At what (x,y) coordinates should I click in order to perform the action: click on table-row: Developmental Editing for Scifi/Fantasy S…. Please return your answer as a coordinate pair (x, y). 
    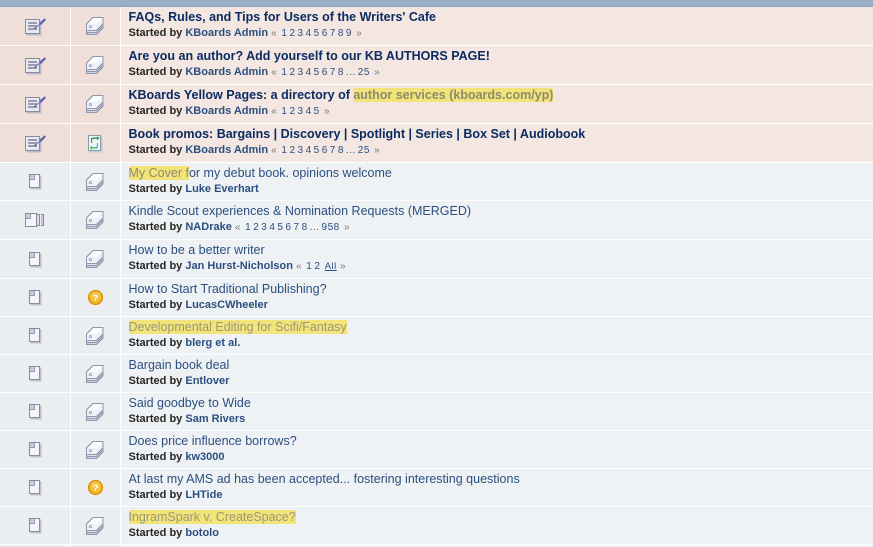
    Looking at the image, I should click on (436, 335).